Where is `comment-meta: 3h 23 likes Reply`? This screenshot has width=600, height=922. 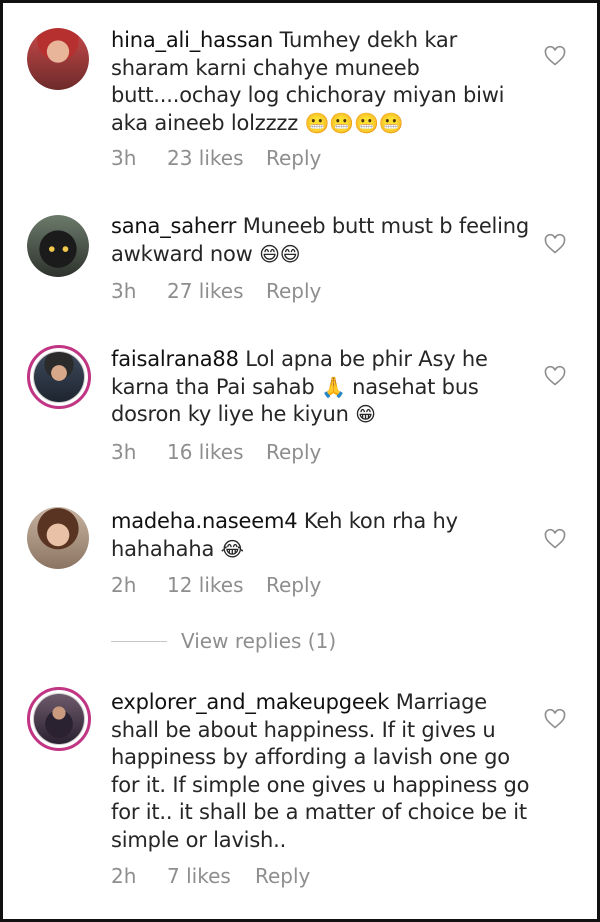
comment-meta: 3h 23 likes Reply is located at coordinates (216, 158).